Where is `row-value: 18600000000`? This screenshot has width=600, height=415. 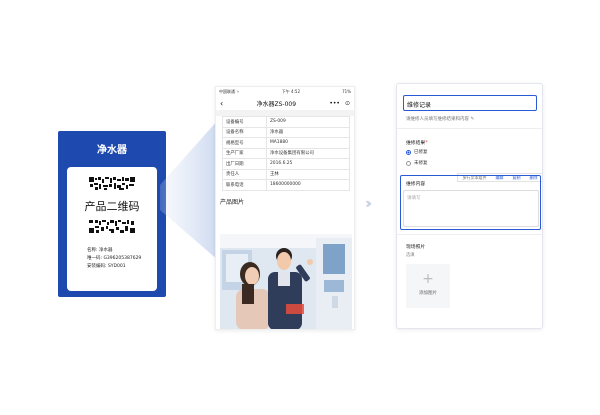
row-value: 18600000000 is located at coordinates (308, 185).